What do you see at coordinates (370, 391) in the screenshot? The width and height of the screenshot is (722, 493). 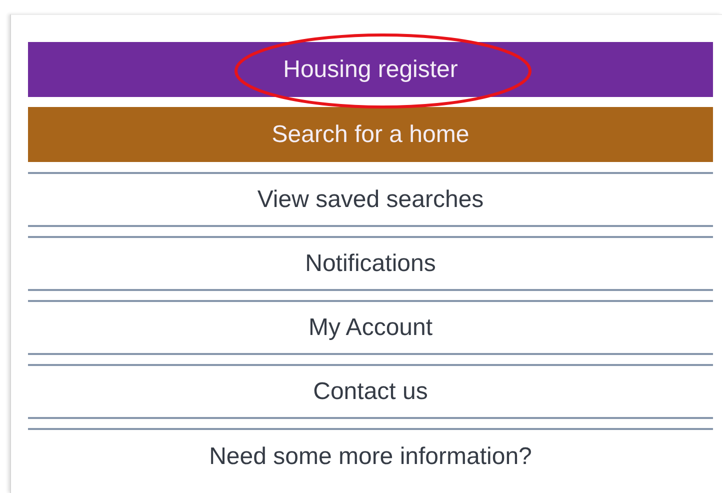 I see `menu-item: Contact us` at bounding box center [370, 391].